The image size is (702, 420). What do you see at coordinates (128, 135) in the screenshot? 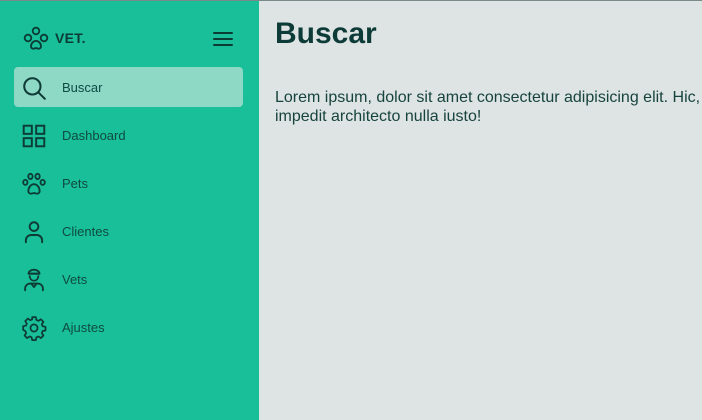
I see `sidebar-item-dashboard: Dashboard` at bounding box center [128, 135].